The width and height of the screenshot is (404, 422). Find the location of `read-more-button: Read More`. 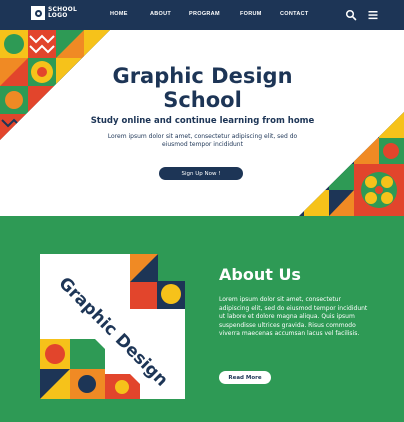

read-more-button: Read More is located at coordinates (245, 377).